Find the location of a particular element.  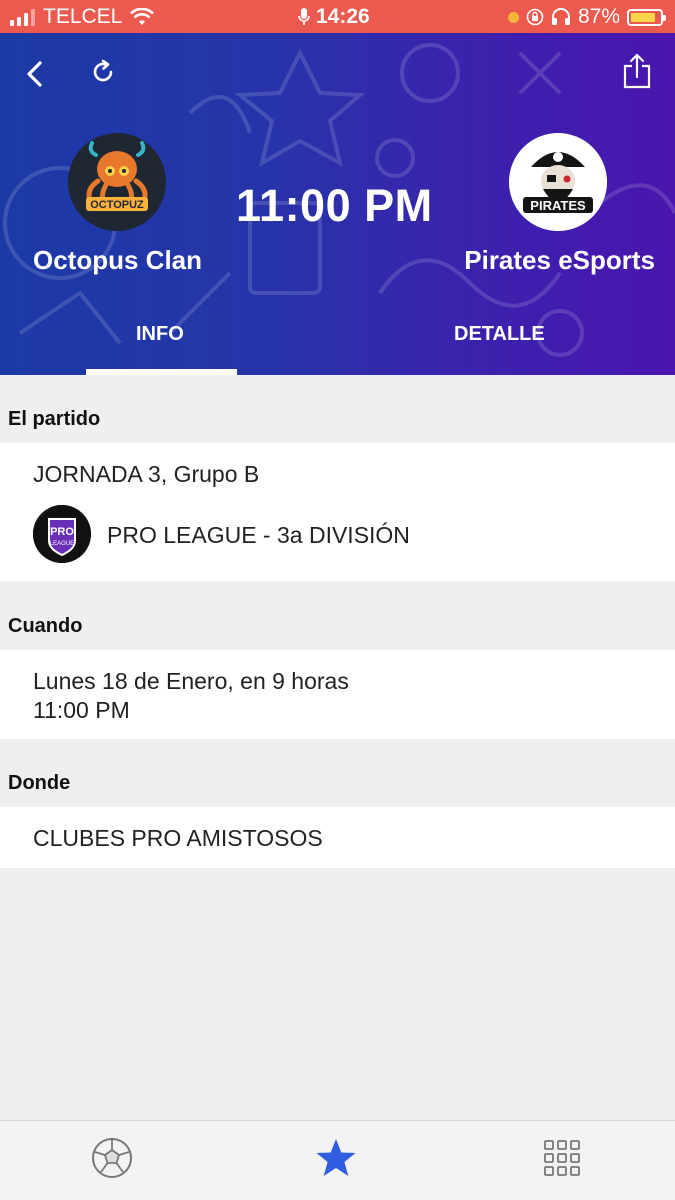

reload-icon is located at coordinates (103, 72).